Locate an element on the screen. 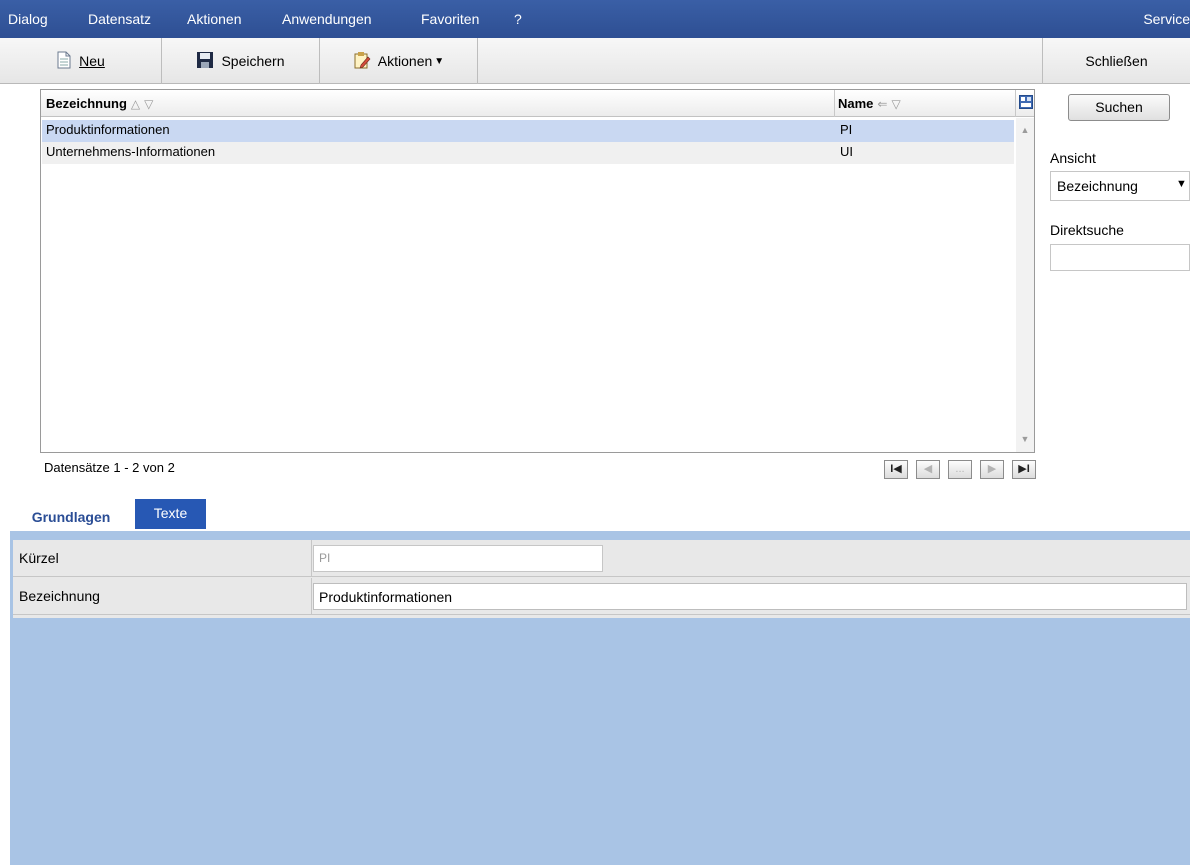  form-row-bezeichnung: Bezeichnung Produktinformationen is located at coordinates (601, 596).